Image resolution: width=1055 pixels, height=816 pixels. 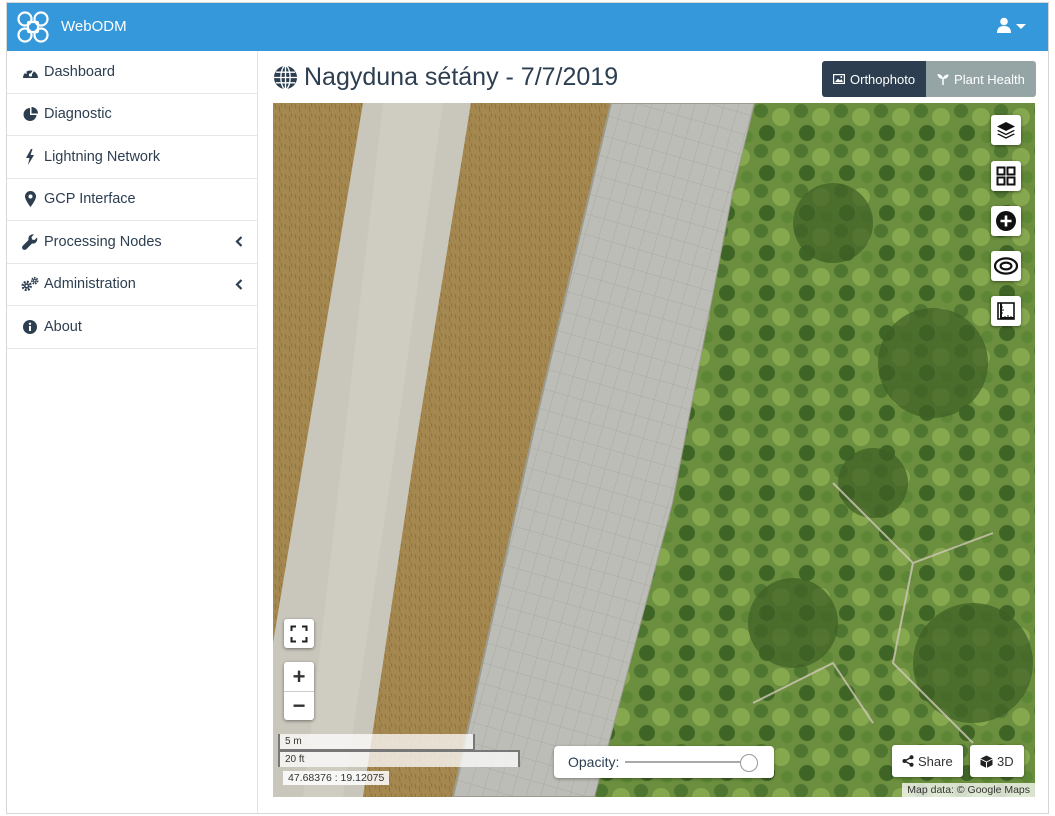 I want to click on opacity-control: Opacity:, so click(x=664, y=762).